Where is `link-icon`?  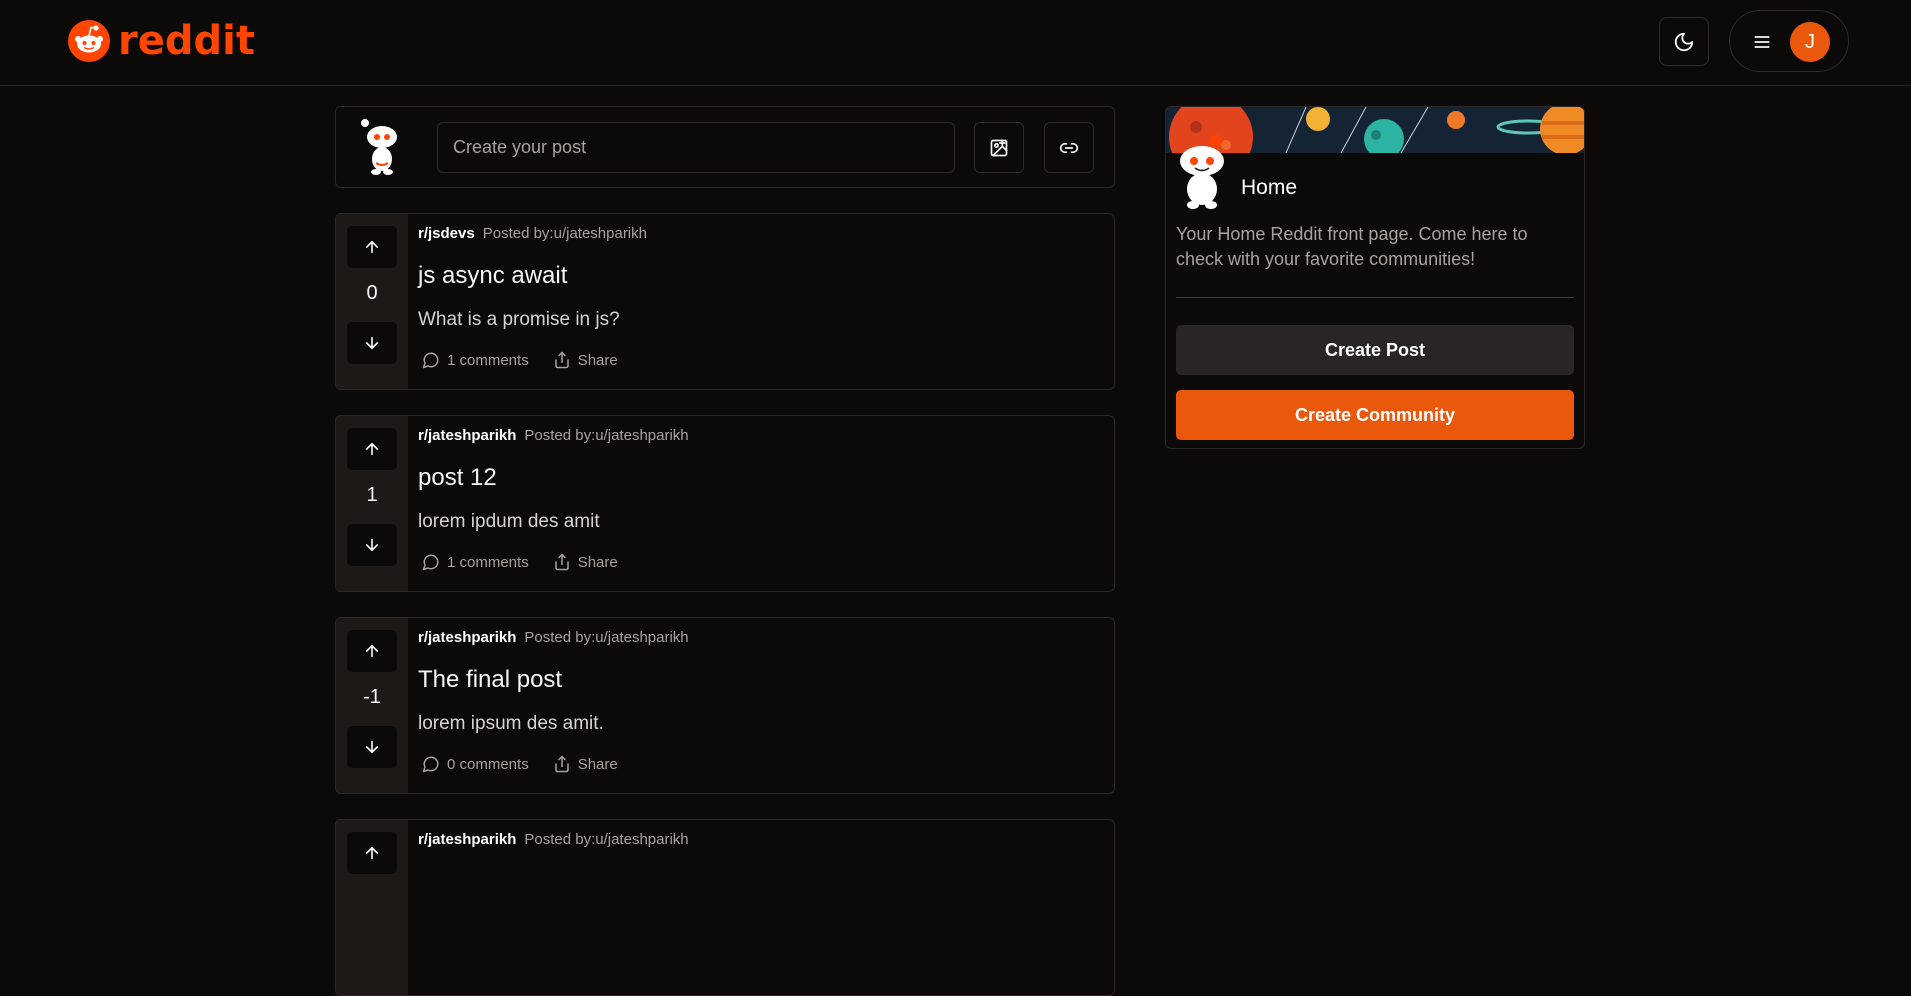
link-icon is located at coordinates (1069, 147).